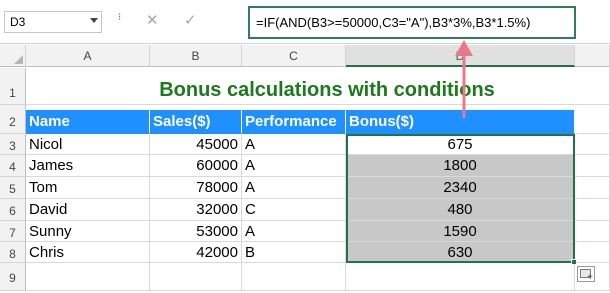 The width and height of the screenshot is (610, 293). I want to click on row-header-7: 7, so click(13, 231).